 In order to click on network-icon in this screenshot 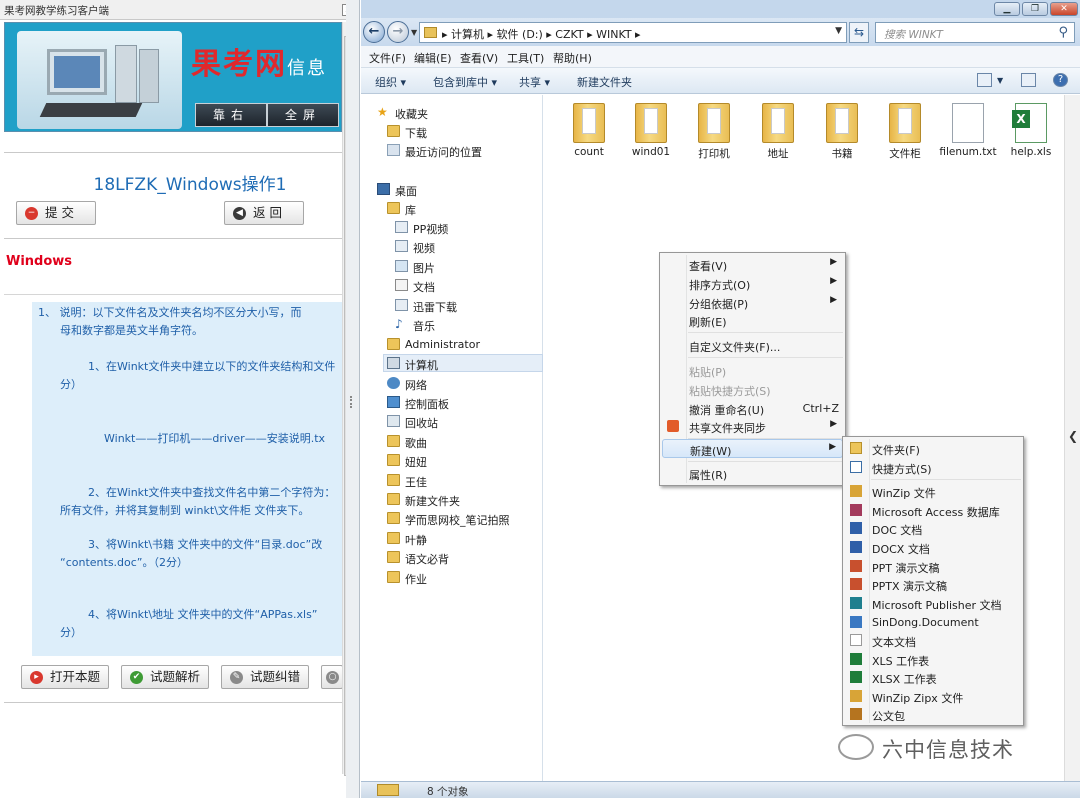, I will do `click(393, 383)`.